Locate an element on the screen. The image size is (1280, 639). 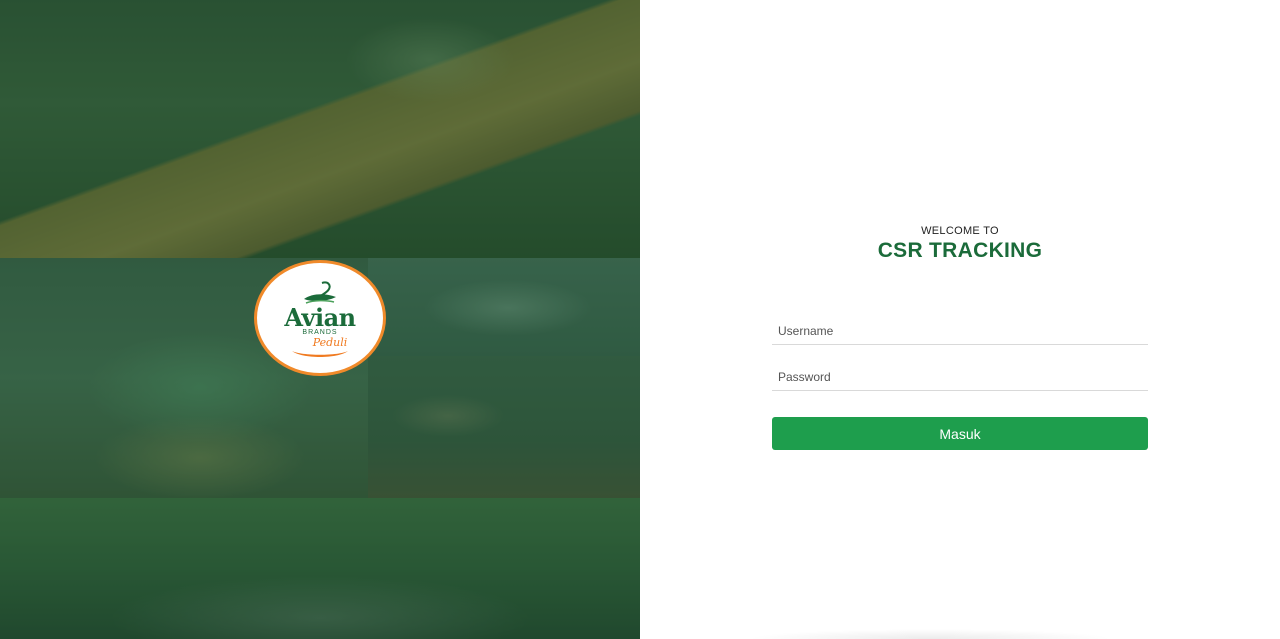
welcome-label: WELCOME TO is located at coordinates (960, 231).